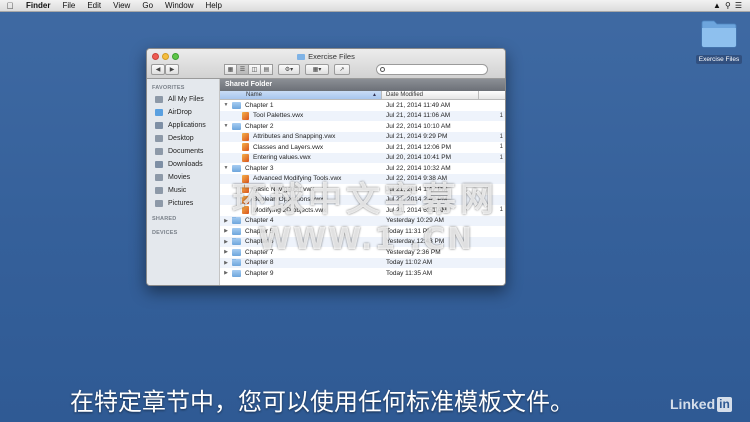 The image size is (750, 422). I want to click on sidebar-item-desktop: Desktop, so click(183, 138).